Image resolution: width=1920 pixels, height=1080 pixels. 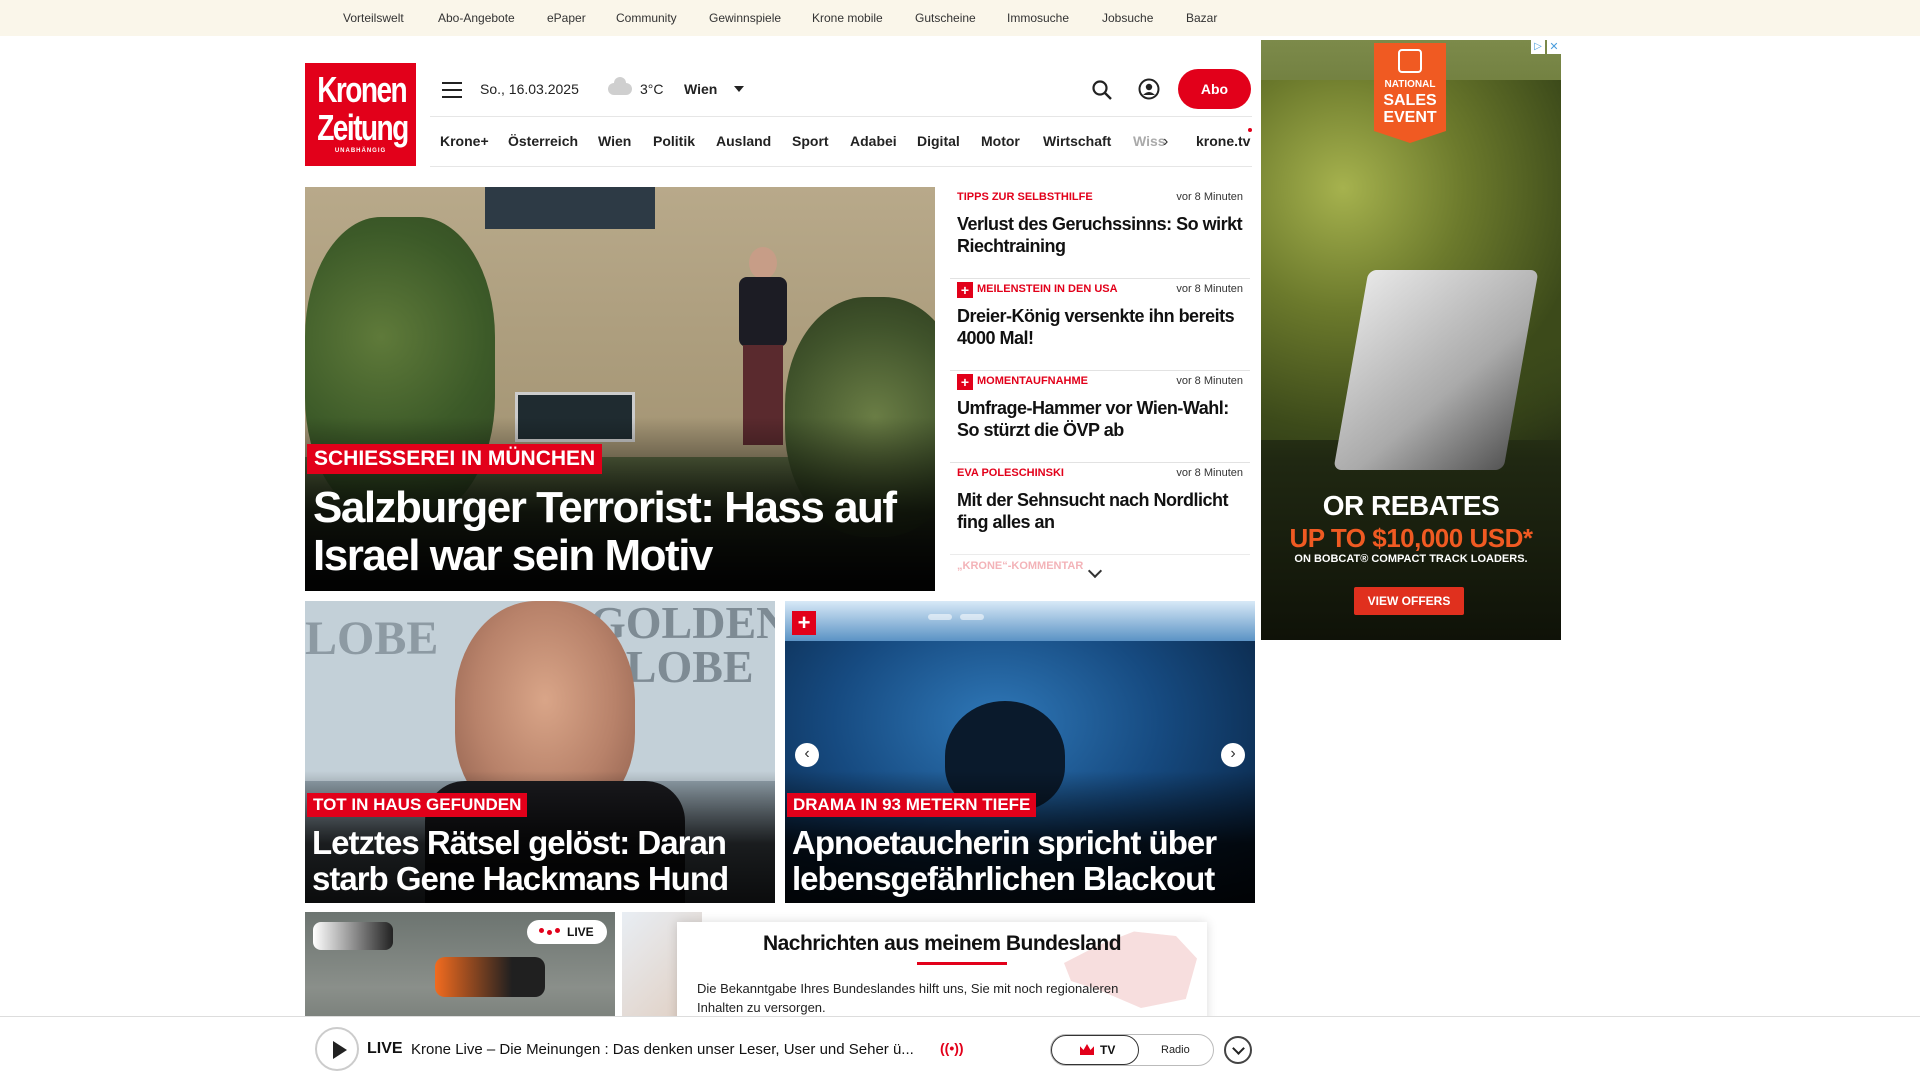 I want to click on live-badge: LIVE, so click(x=567, y=932).